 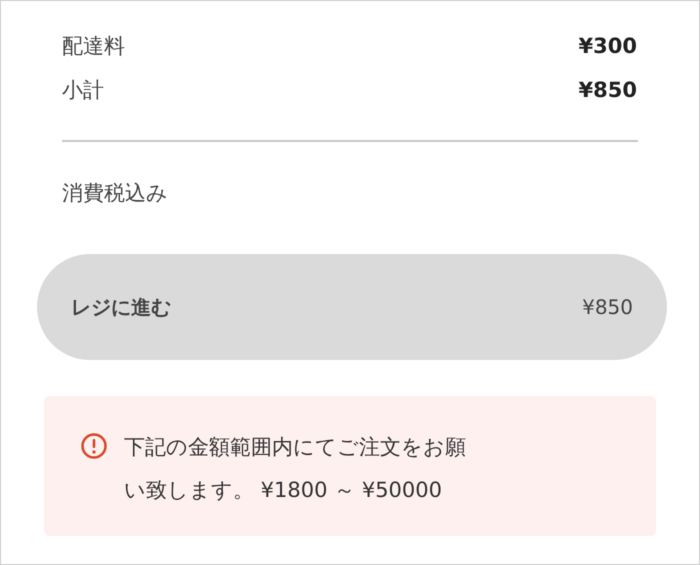 What do you see at coordinates (93, 46) in the screenshot?
I see `row-label: 配達料` at bounding box center [93, 46].